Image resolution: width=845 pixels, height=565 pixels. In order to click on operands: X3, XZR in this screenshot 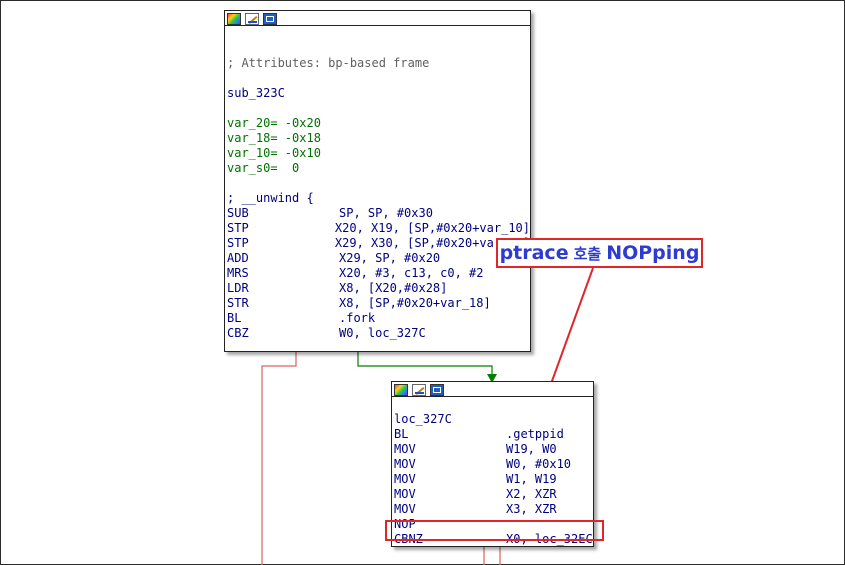, I will do `click(531, 509)`.